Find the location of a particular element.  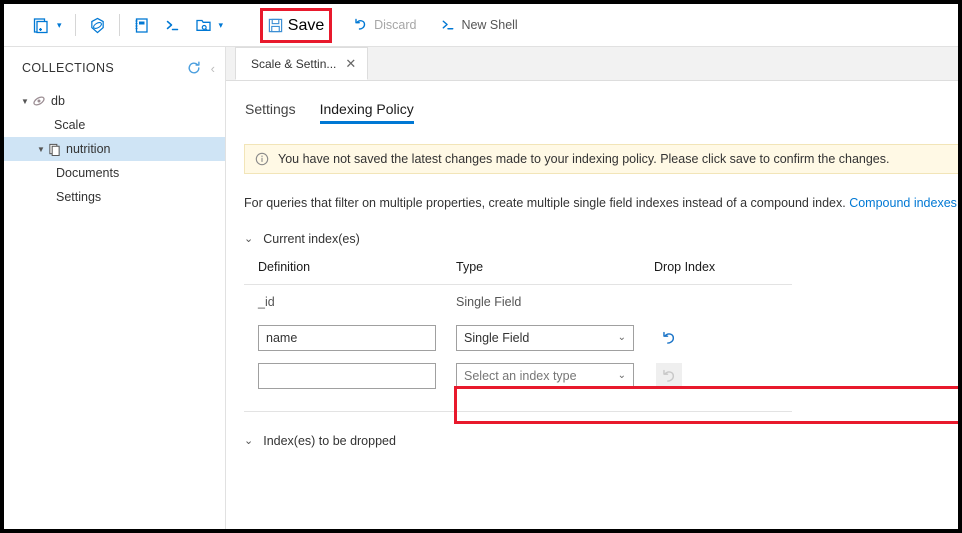

tree-item-label: db is located at coordinates (58, 101).